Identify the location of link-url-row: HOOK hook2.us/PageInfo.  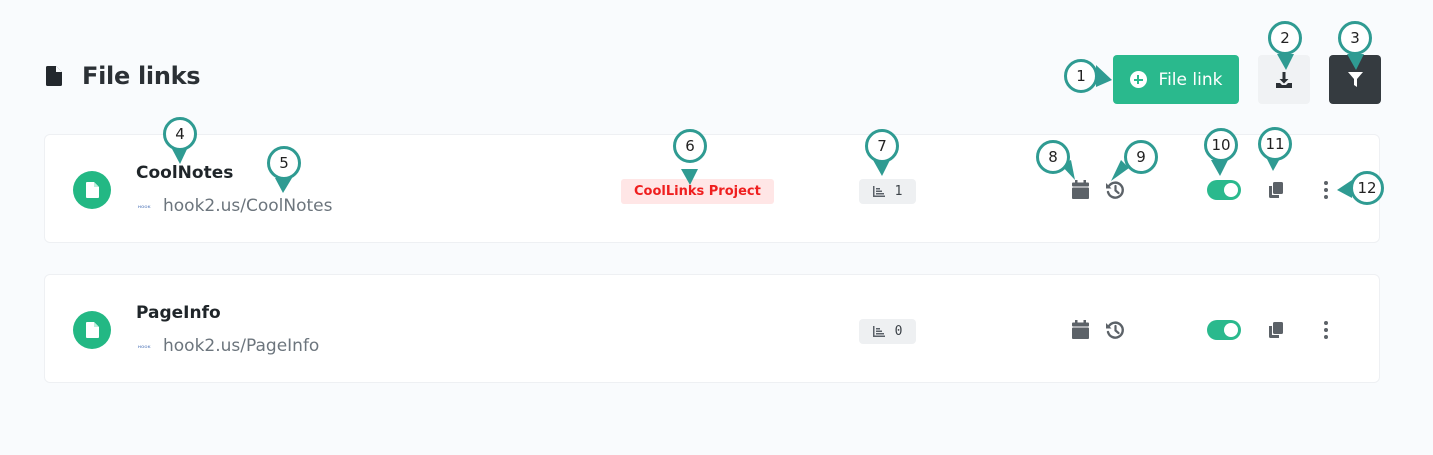
(228, 346).